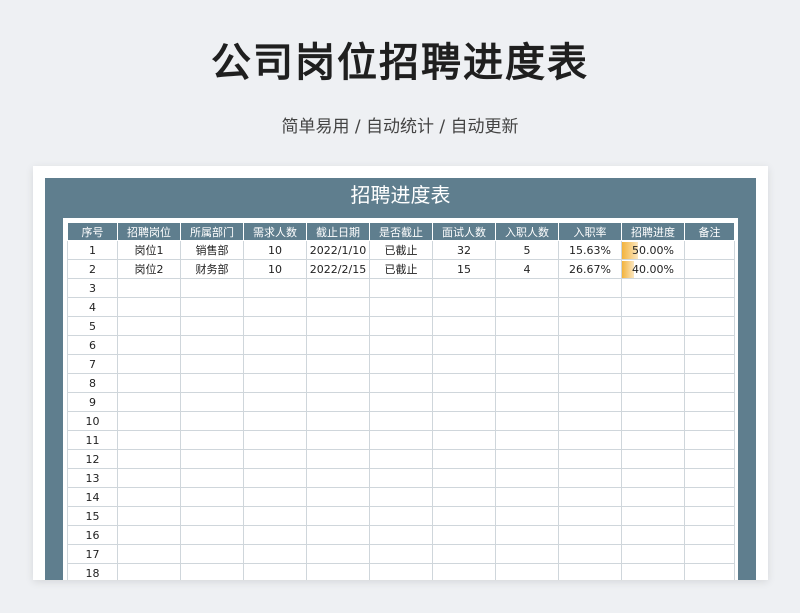  Describe the element at coordinates (212, 231) in the screenshot. I see `column-header: 所属部门` at that location.